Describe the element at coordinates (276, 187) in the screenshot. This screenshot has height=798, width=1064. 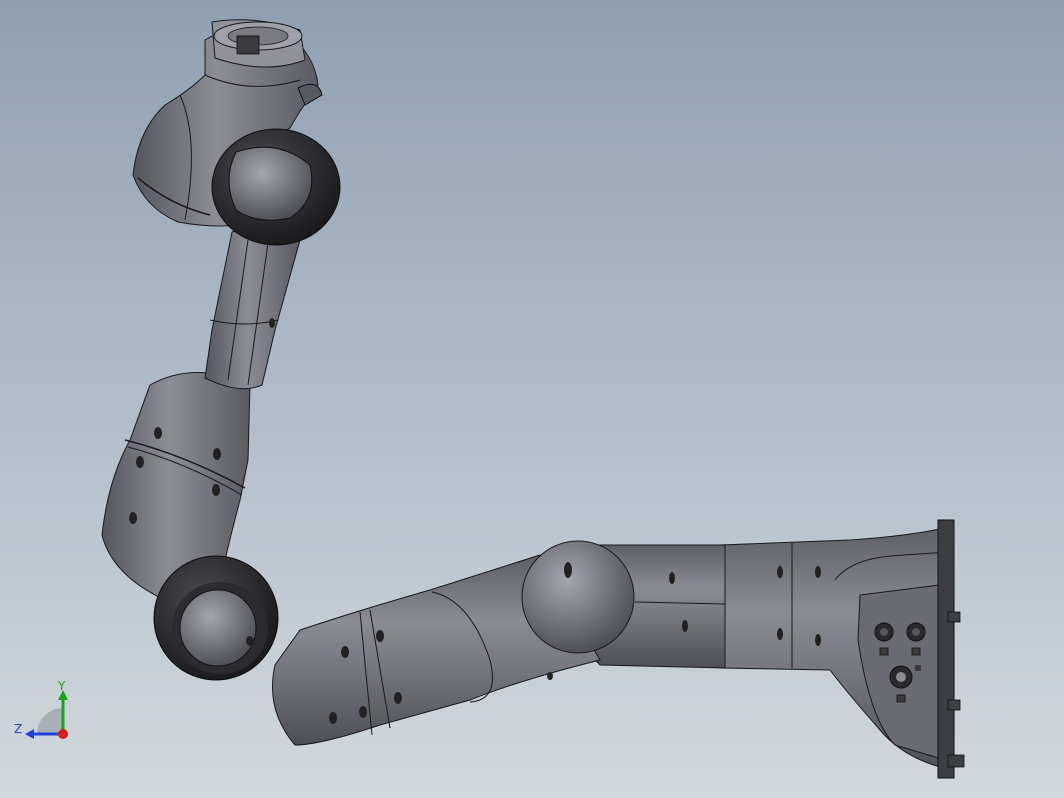
I see `robot-wrist-joint` at that location.